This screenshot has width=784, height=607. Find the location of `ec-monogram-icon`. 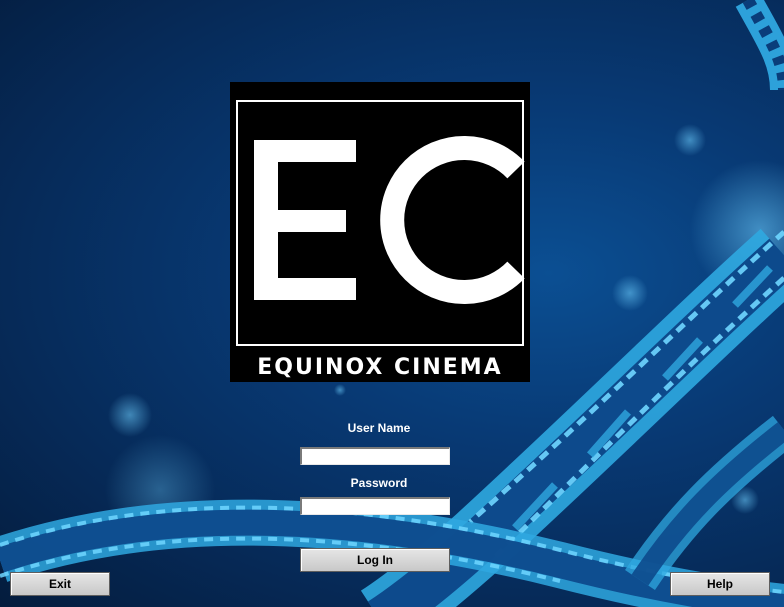

ec-monogram-icon is located at coordinates (389, 220).